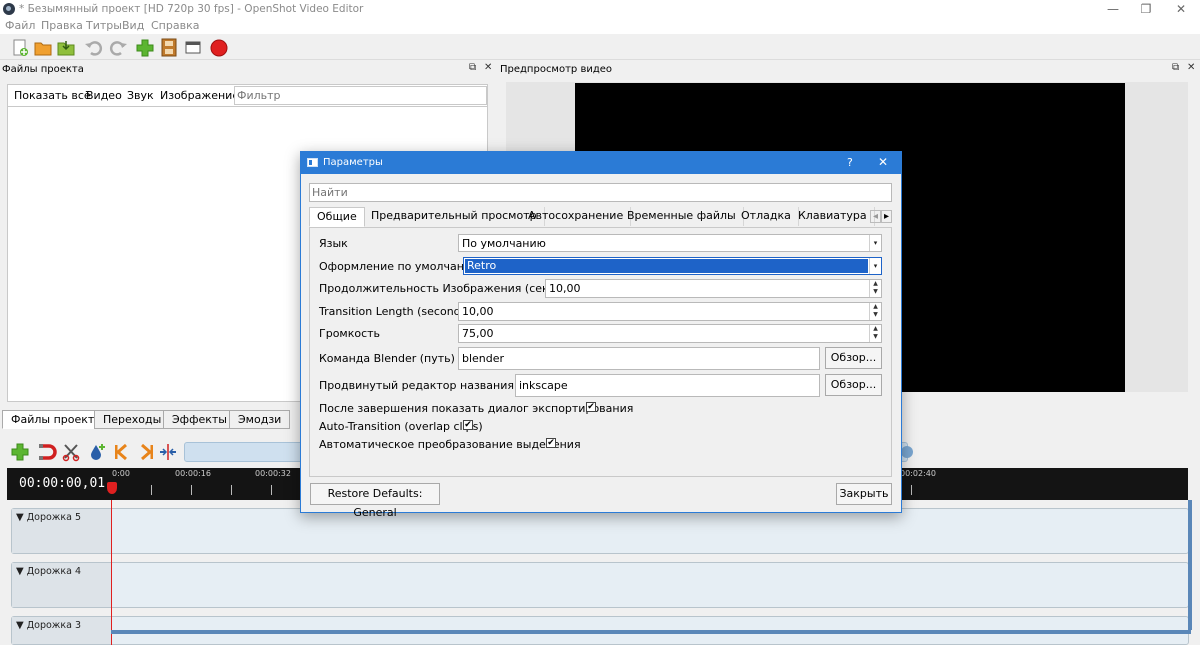 The width and height of the screenshot is (1200, 645). Describe the element at coordinates (48, 571) in the screenshot. I see `track-name: ▼ Дорожка 4` at that location.